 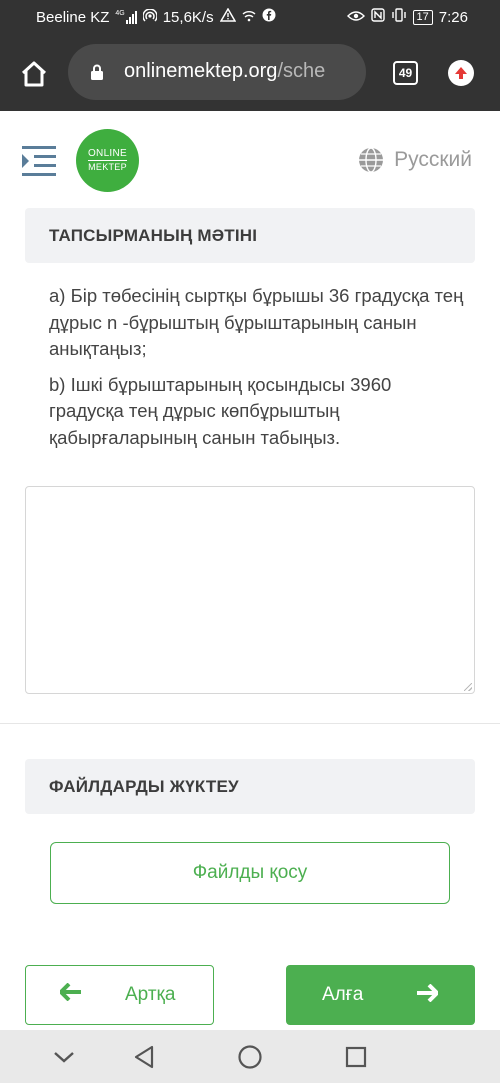 I want to click on circle-home-icon, so click(x=250, y=1057).